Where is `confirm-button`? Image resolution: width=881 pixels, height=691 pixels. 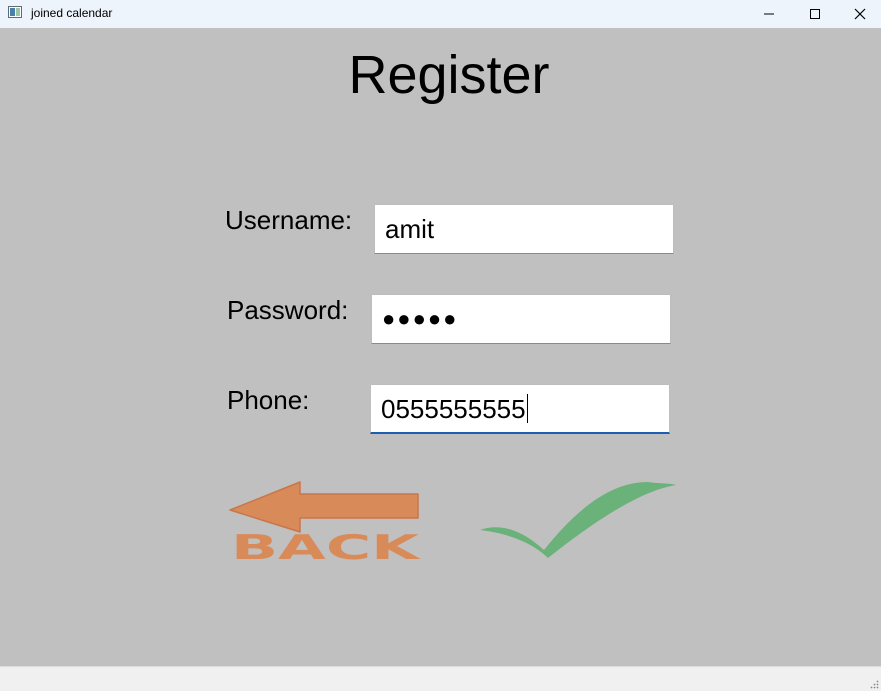 confirm-button is located at coordinates (578, 519).